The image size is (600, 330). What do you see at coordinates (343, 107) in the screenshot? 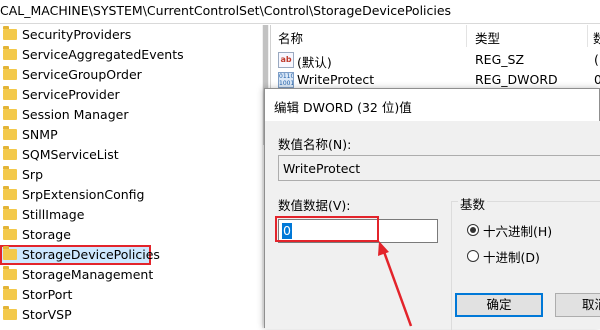
I see `dialog-title: 编辑 DWORD (32 位)值` at bounding box center [343, 107].